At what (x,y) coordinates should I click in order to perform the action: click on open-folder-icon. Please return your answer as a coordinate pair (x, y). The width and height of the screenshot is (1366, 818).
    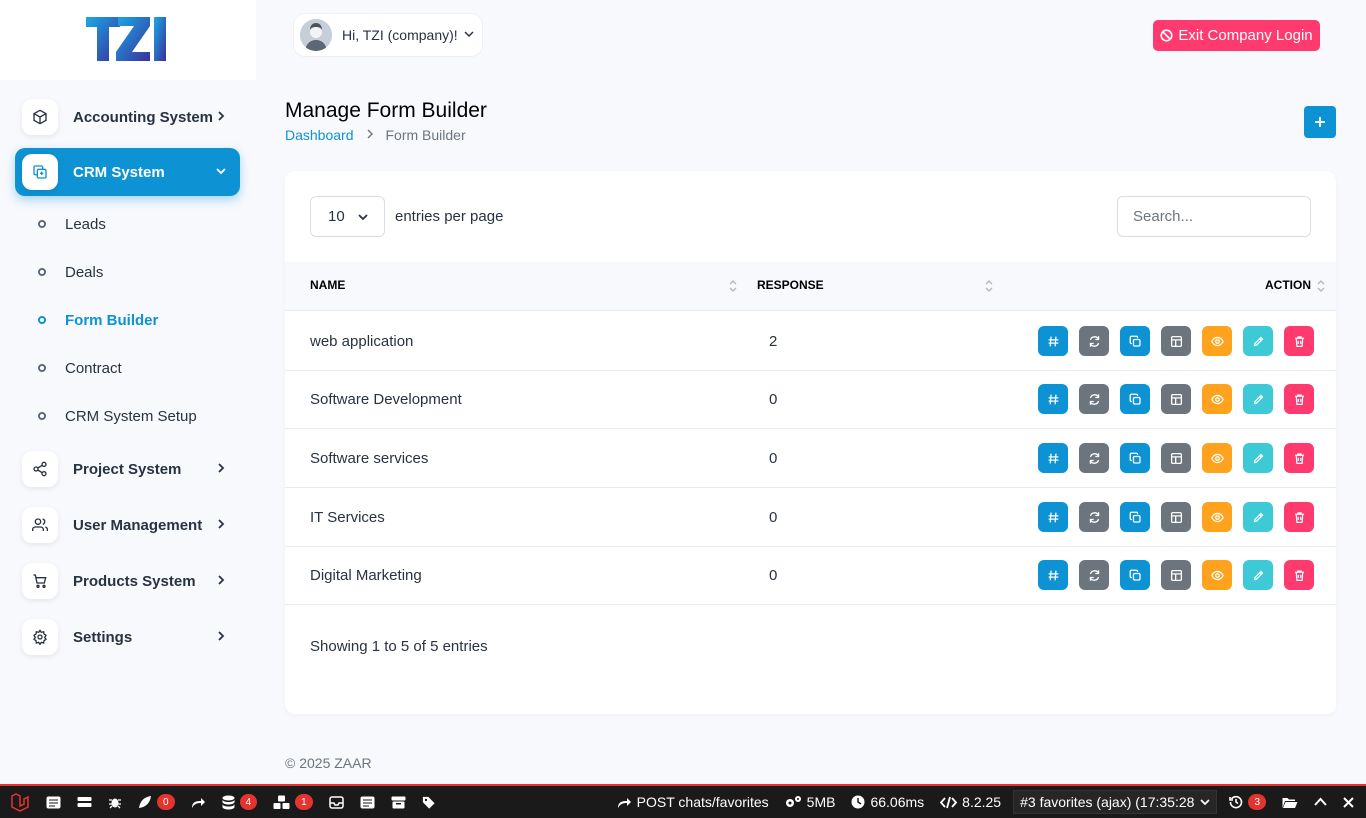
    Looking at the image, I should click on (1290, 802).